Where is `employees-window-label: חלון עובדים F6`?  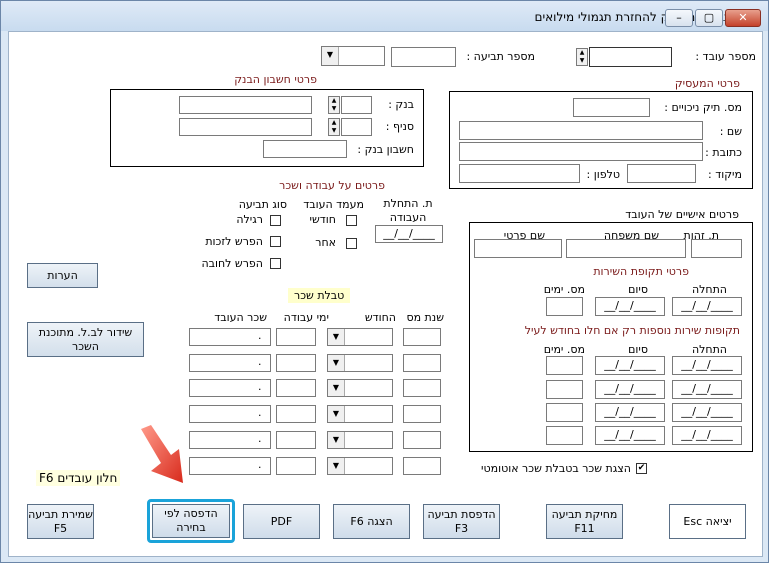
employees-window-label: חלון עובדים F6 is located at coordinates (78, 478).